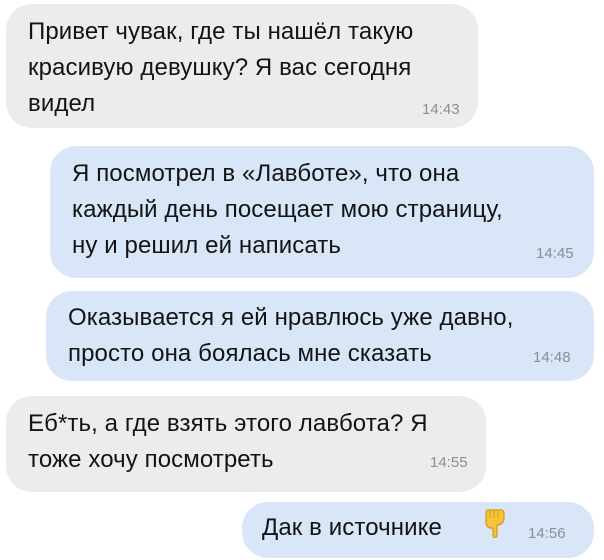  What do you see at coordinates (449, 462) in the screenshot?
I see `message-time: 14:55` at bounding box center [449, 462].